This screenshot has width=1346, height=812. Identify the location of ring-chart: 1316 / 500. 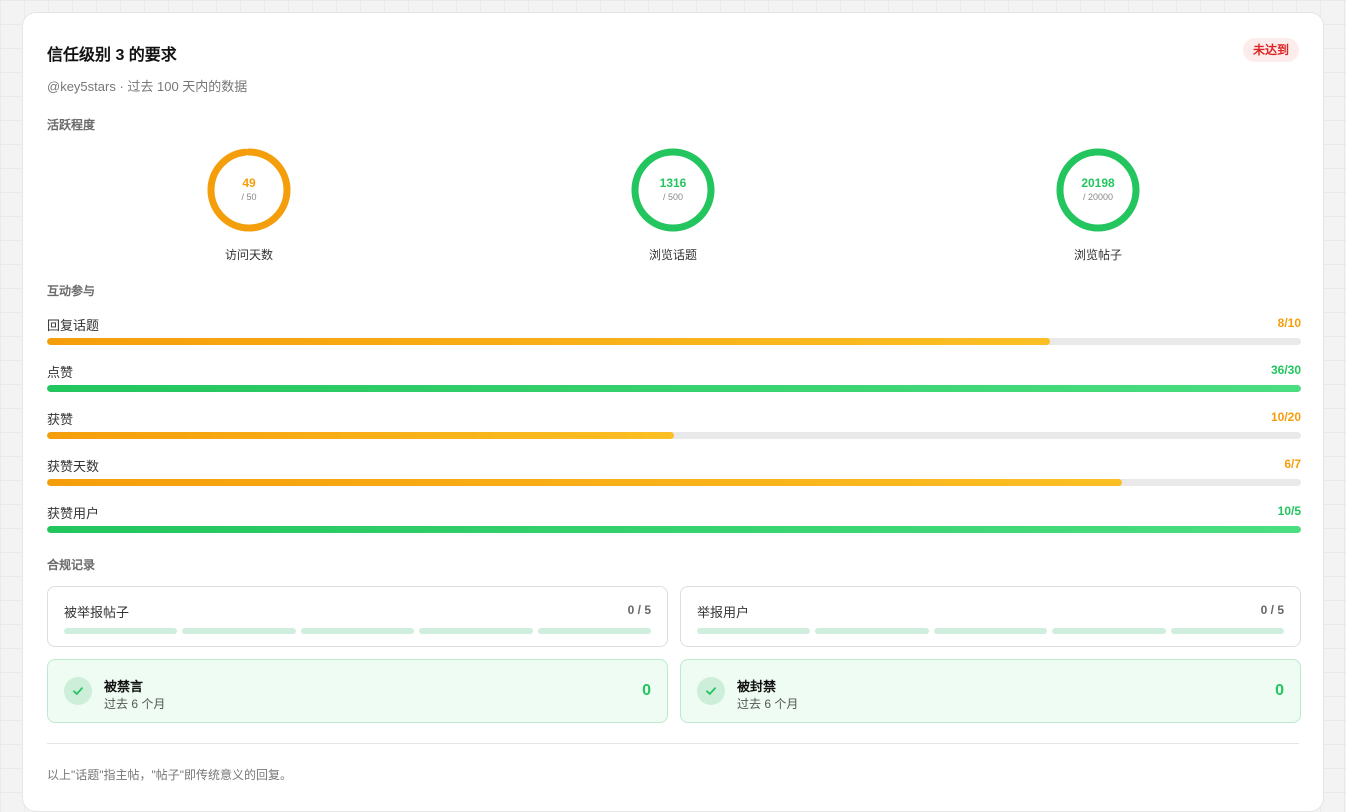
(673, 190).